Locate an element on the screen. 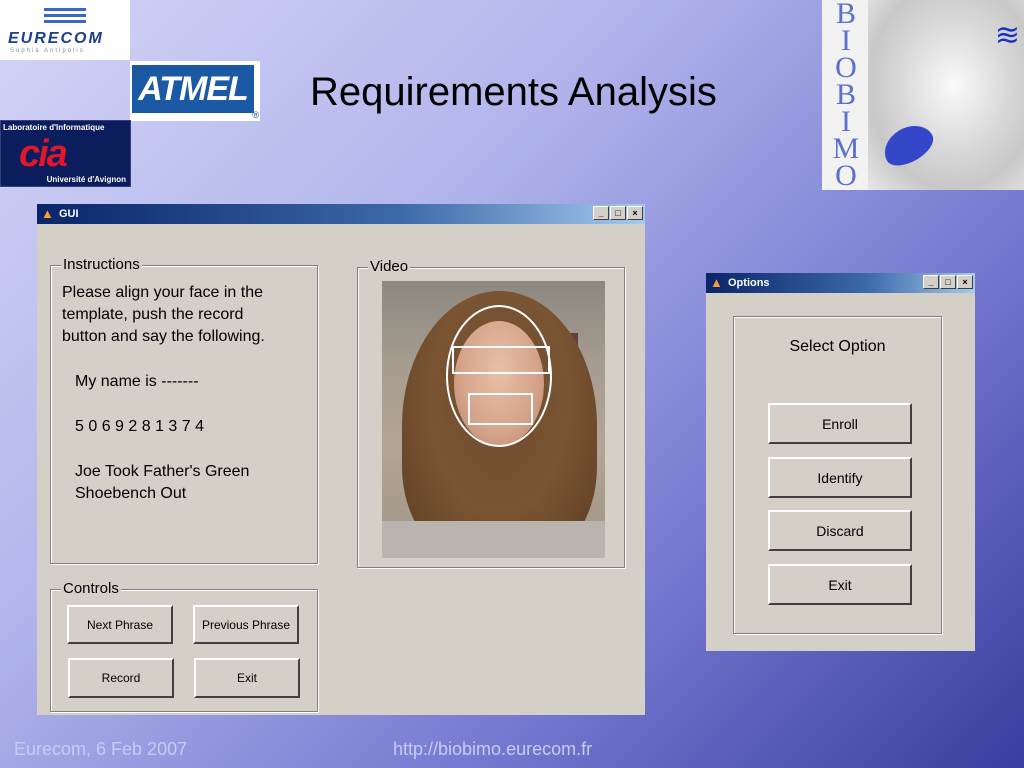 Image resolution: width=1024 pixels, height=768 pixels. registered-mark: ® is located at coordinates (255, 115).